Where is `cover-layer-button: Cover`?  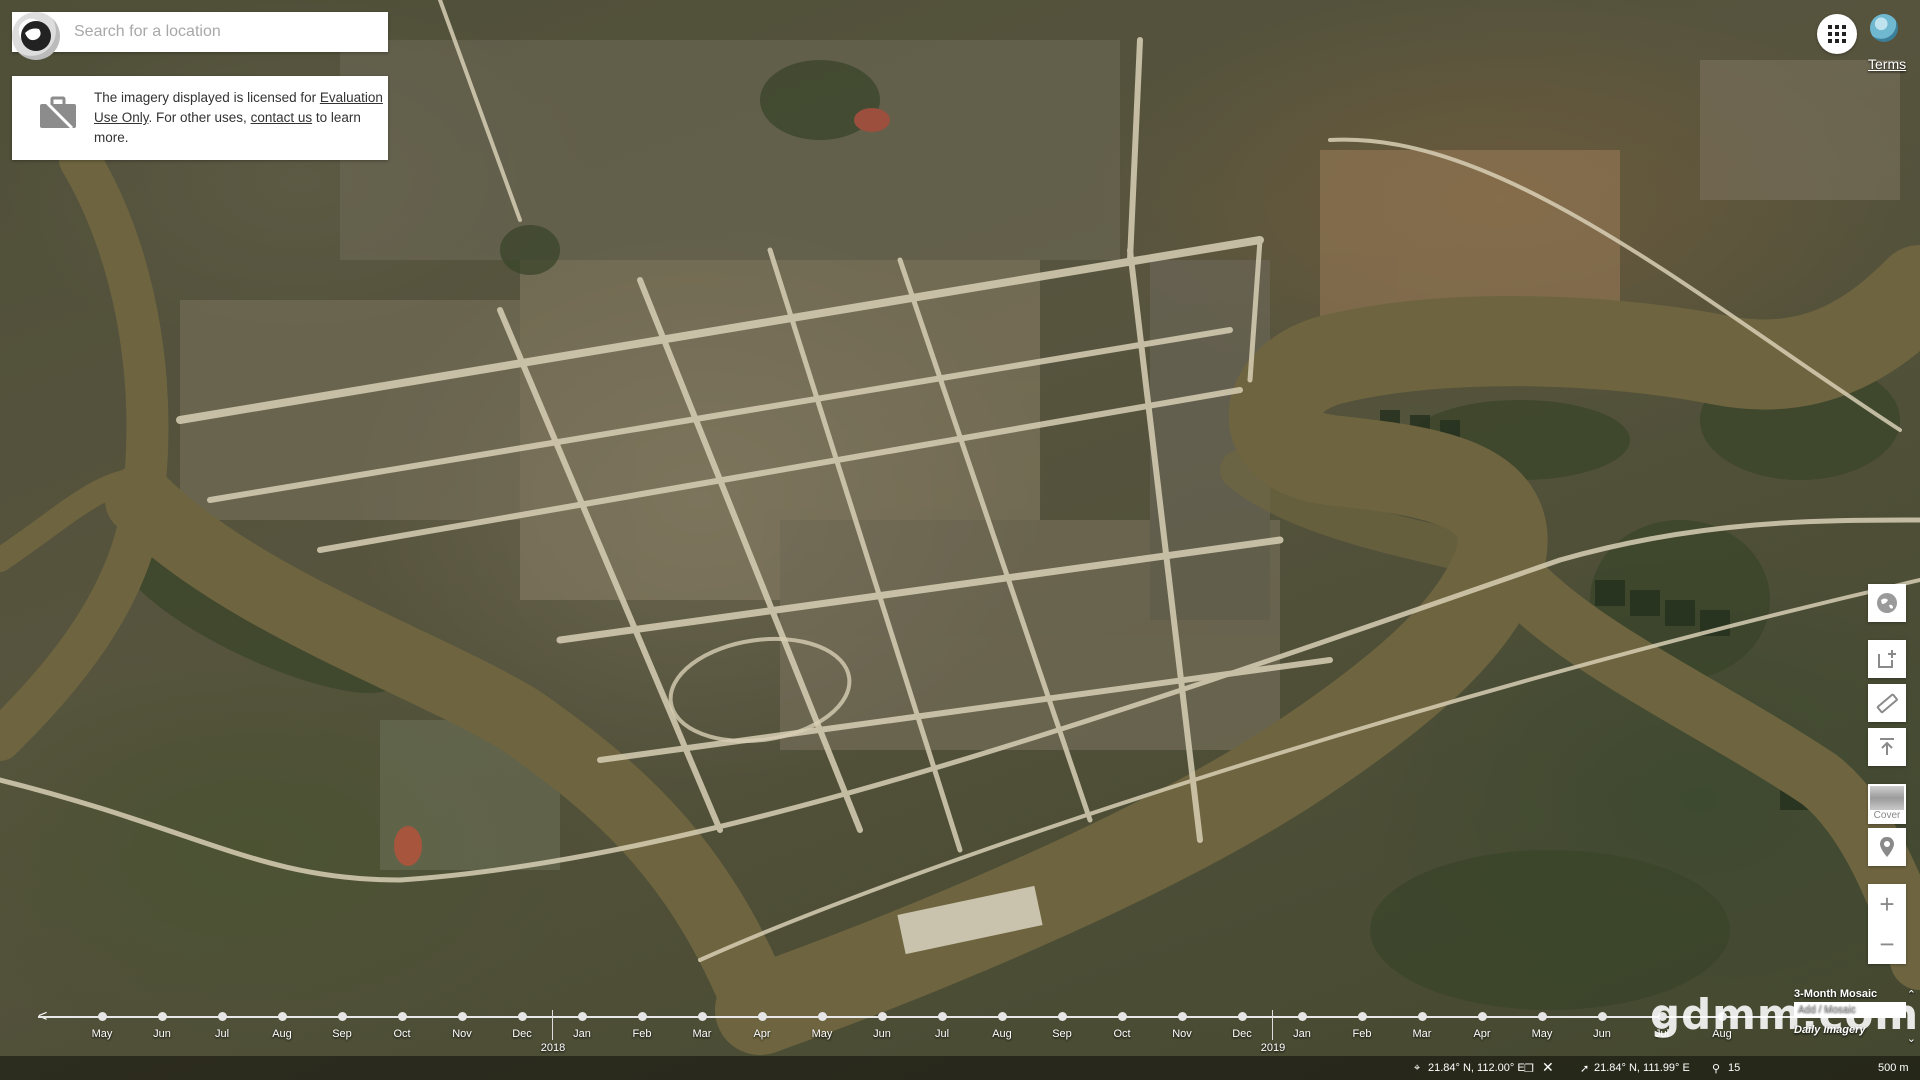 cover-layer-button: Cover is located at coordinates (1887, 804).